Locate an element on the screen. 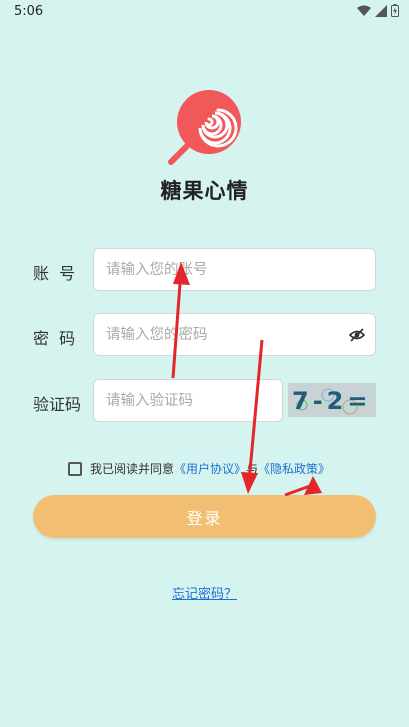 The height and width of the screenshot is (727, 409). captcha-text: 7-2= is located at coordinates (331, 401).